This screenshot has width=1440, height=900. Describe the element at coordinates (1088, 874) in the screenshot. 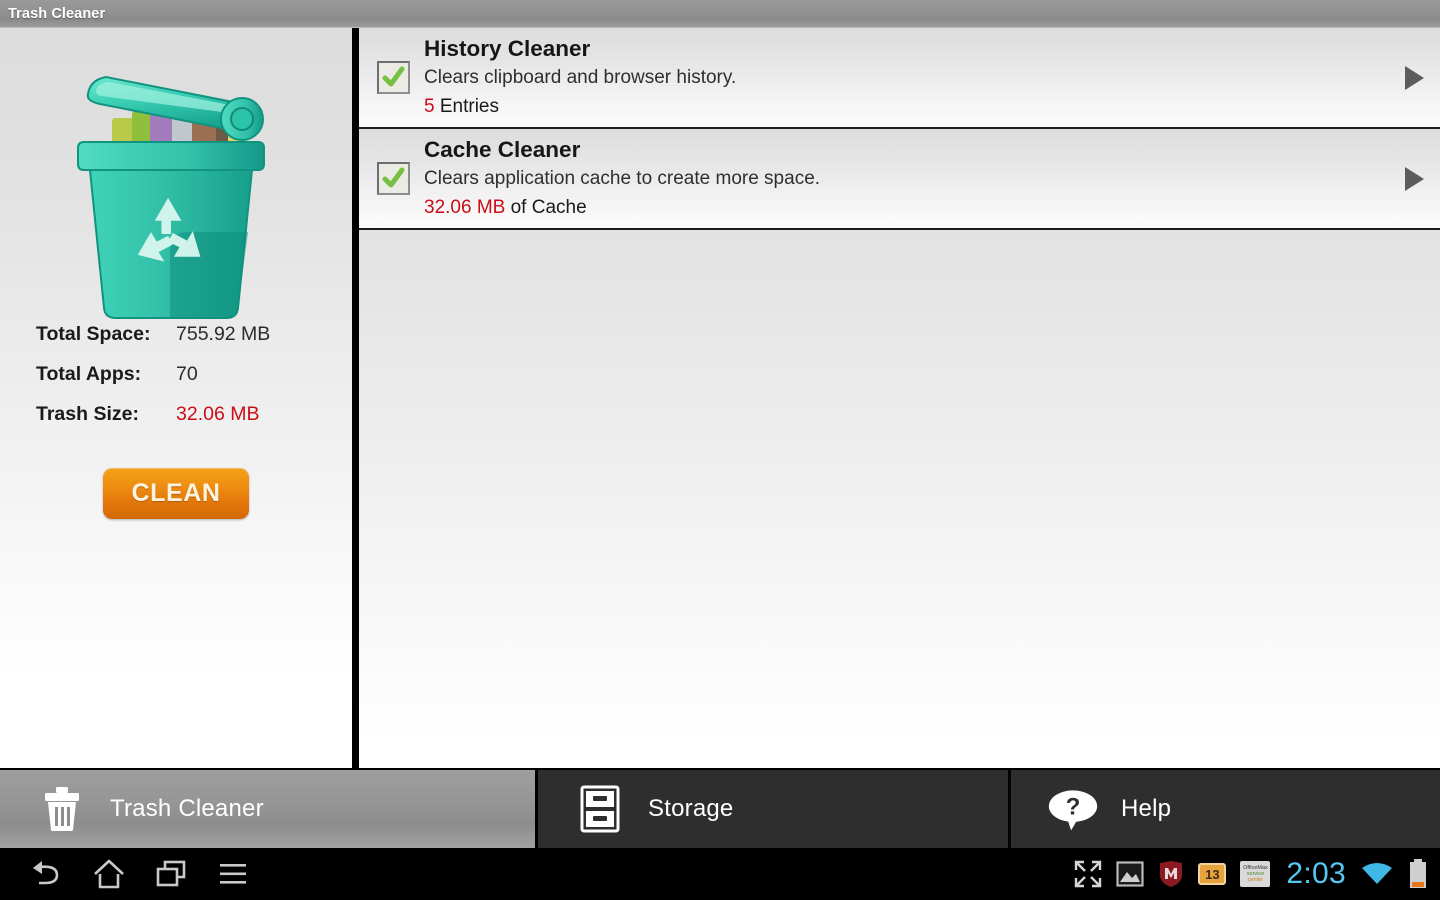

I see `fullscreen-expand-icon` at that location.